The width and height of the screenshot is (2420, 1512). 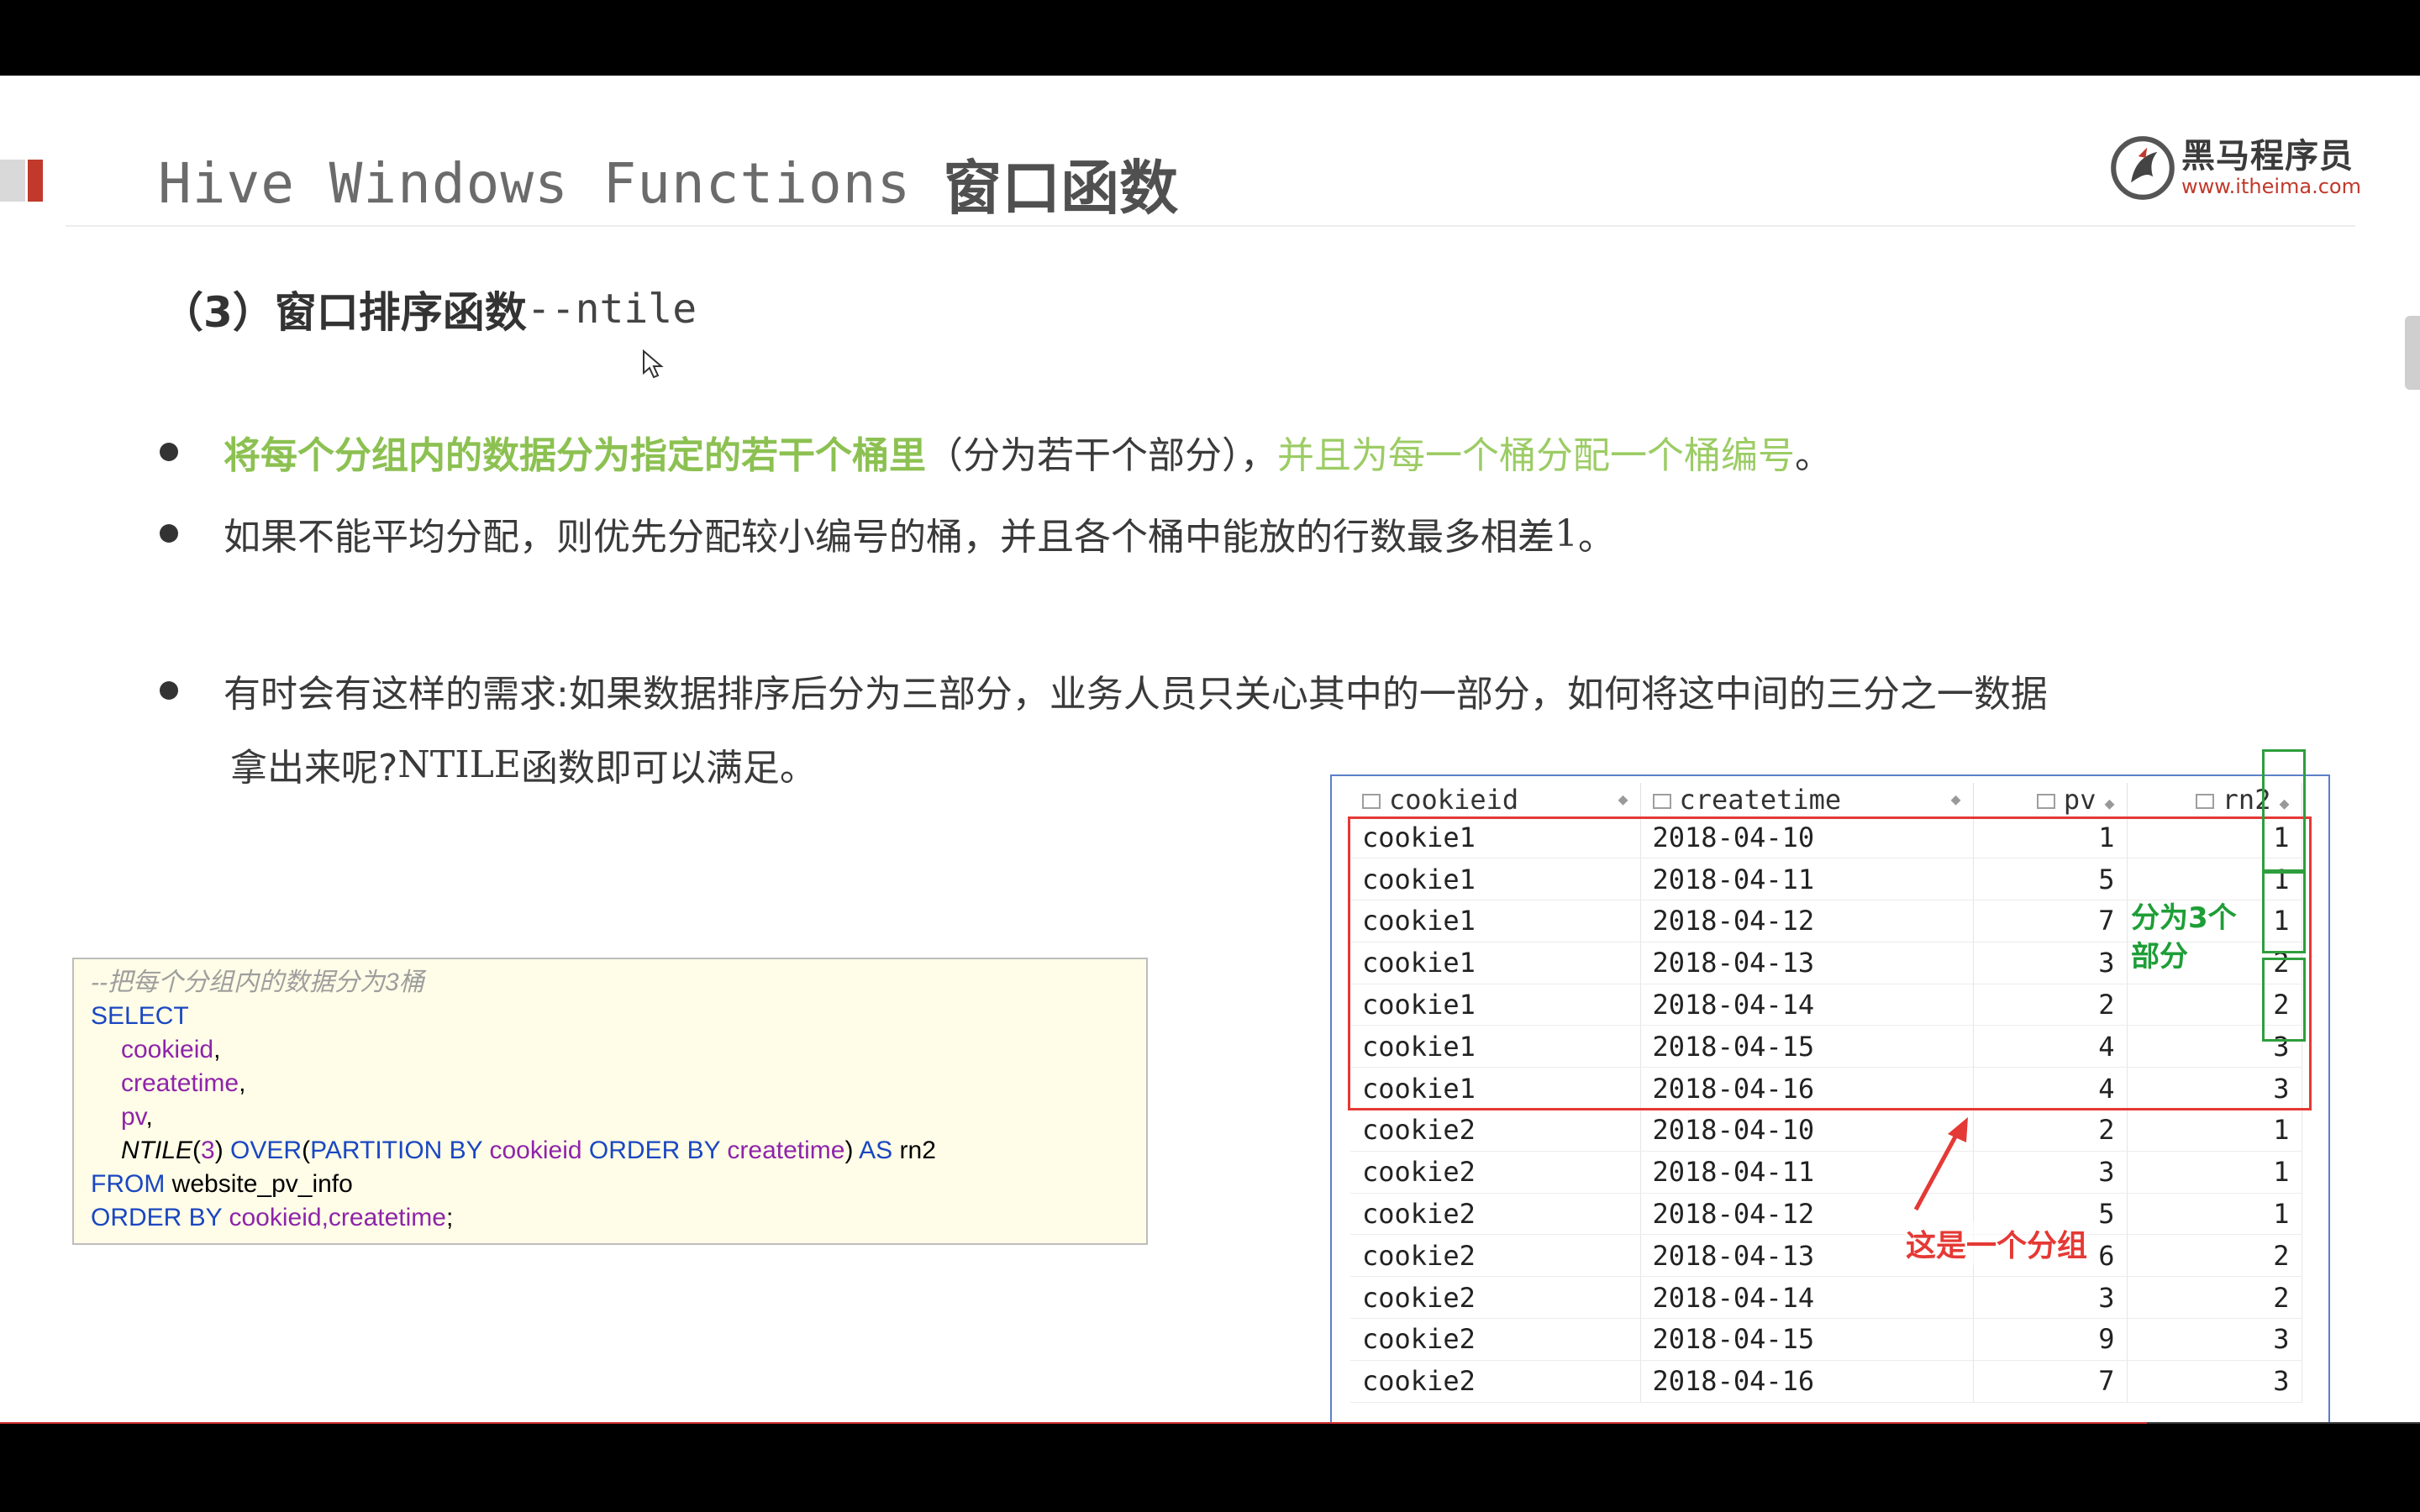 What do you see at coordinates (890, 537) in the screenshot?
I see `bullet-2-text: 如果不能平均分配，则优先分配较小编号的桶，并且各个桶中能放的行数最多相差` at bounding box center [890, 537].